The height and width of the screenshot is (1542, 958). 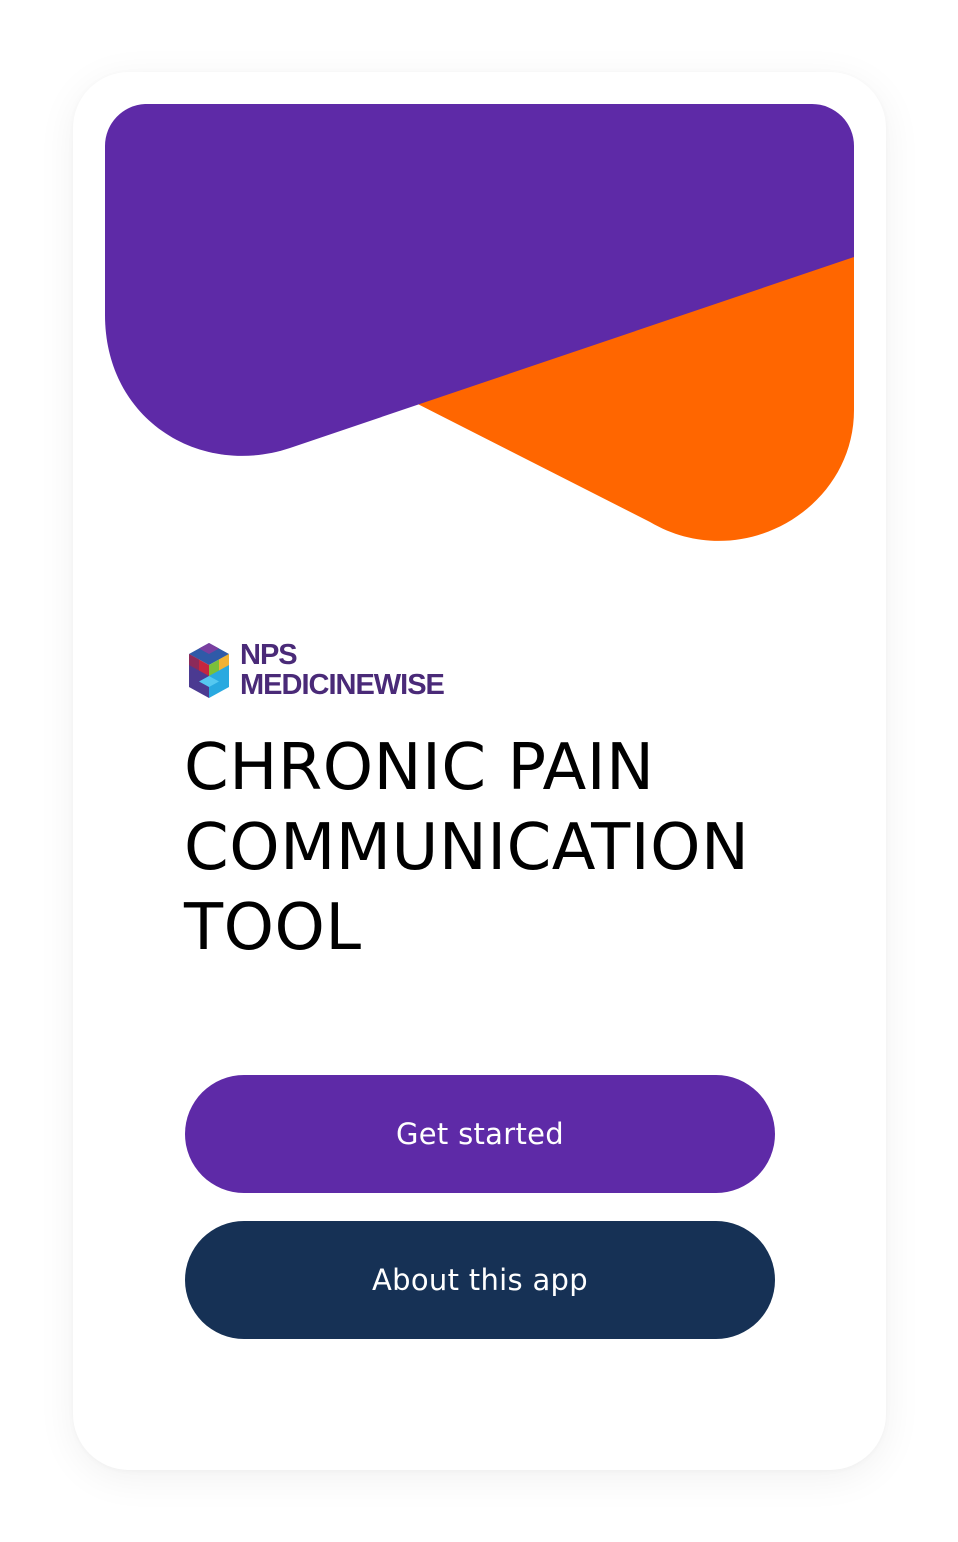 I want to click on logo-text-nps: NPS, so click(x=269, y=654).